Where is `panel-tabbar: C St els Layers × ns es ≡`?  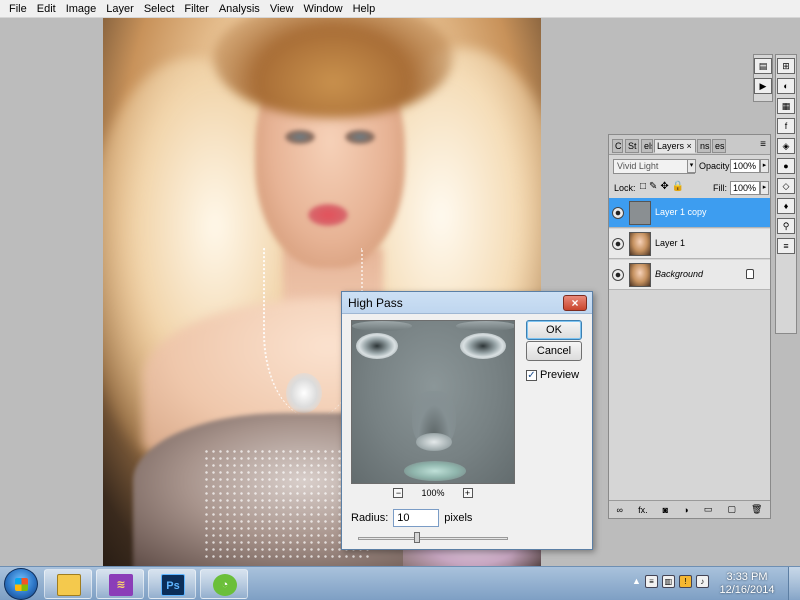
panel-tabbar: C St els Layers × ns es ≡ is located at coordinates (689, 145).